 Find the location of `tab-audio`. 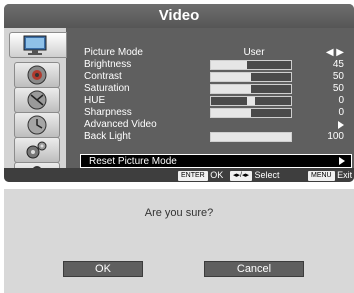

tab-audio is located at coordinates (37, 75).